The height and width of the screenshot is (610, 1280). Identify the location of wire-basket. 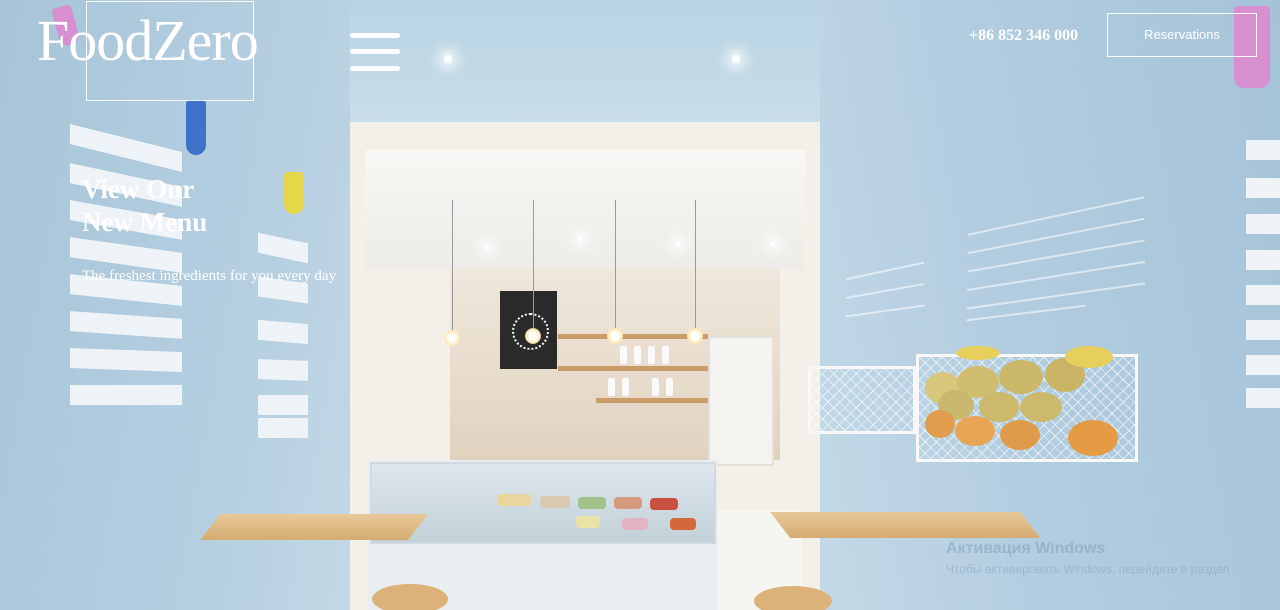
(862, 400).